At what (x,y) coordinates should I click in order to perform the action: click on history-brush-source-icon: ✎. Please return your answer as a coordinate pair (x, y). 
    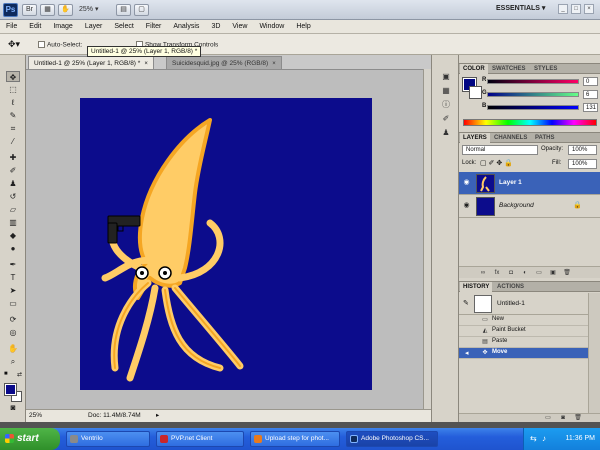
    Looking at the image, I should click on (466, 303).